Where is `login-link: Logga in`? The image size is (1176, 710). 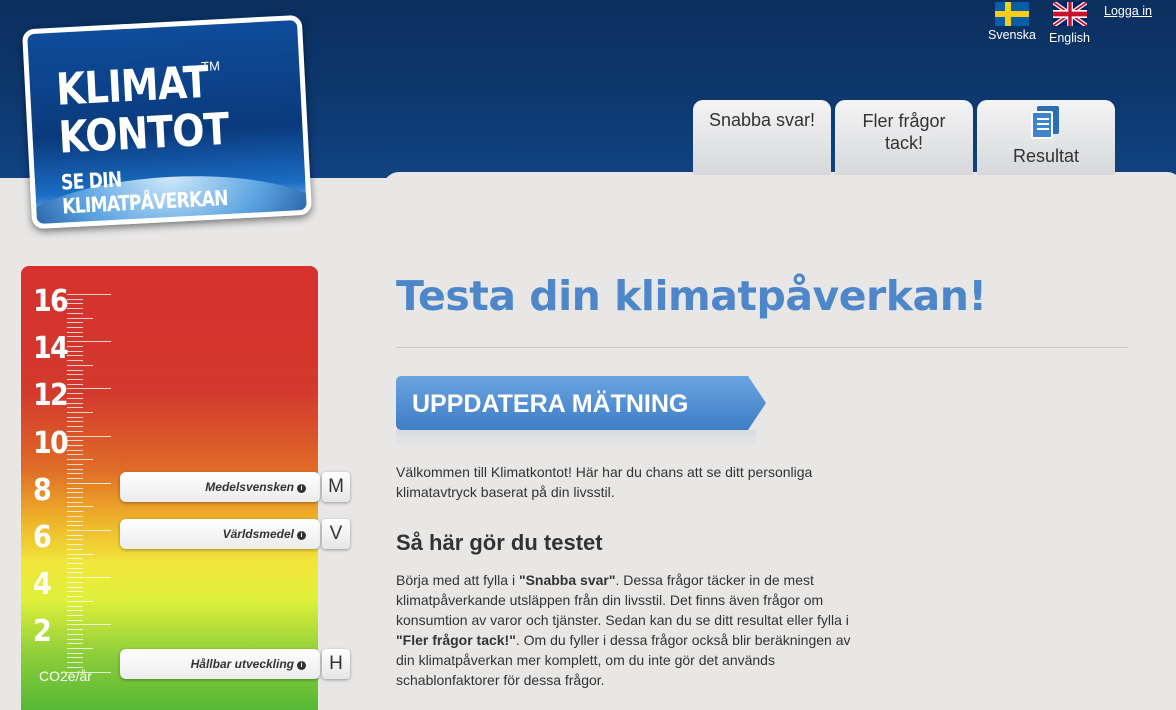 login-link: Logga in is located at coordinates (1128, 11).